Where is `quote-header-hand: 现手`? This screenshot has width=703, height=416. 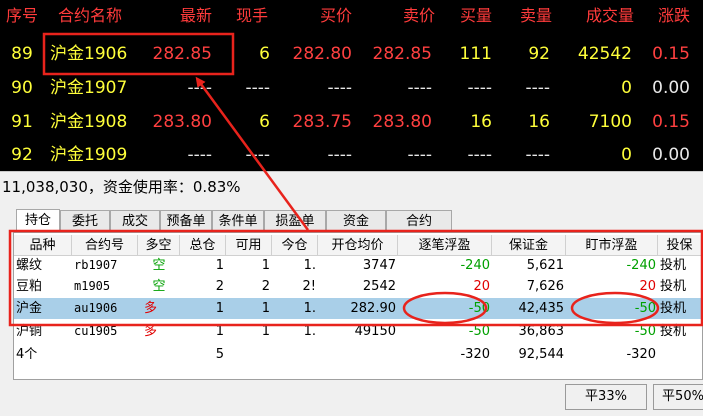
quote-header-hand: 现手 is located at coordinates (252, 16).